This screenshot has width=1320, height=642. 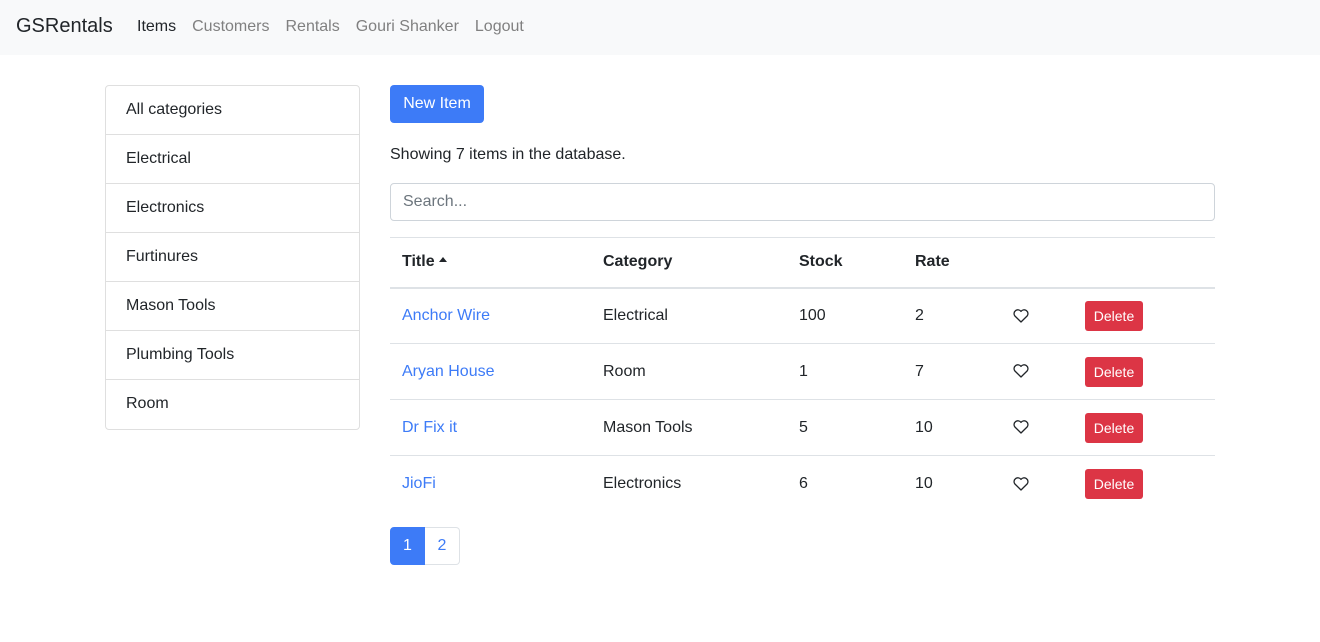 What do you see at coordinates (312, 26) in the screenshot?
I see `nav-link-rentals: Rentals` at bounding box center [312, 26].